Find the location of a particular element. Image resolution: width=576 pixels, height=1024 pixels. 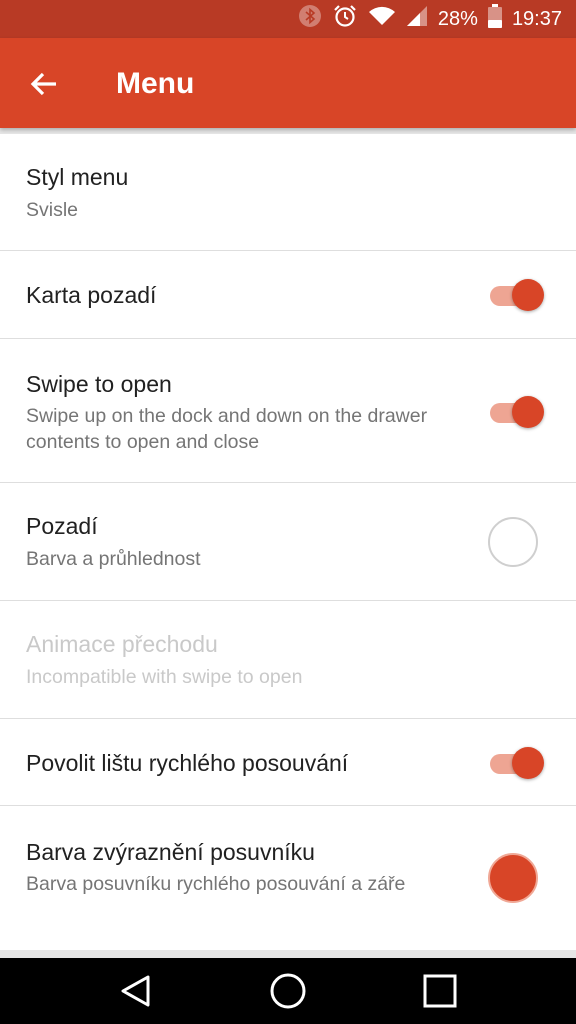

status-bar: 28% 19:37 is located at coordinates (288, 19).